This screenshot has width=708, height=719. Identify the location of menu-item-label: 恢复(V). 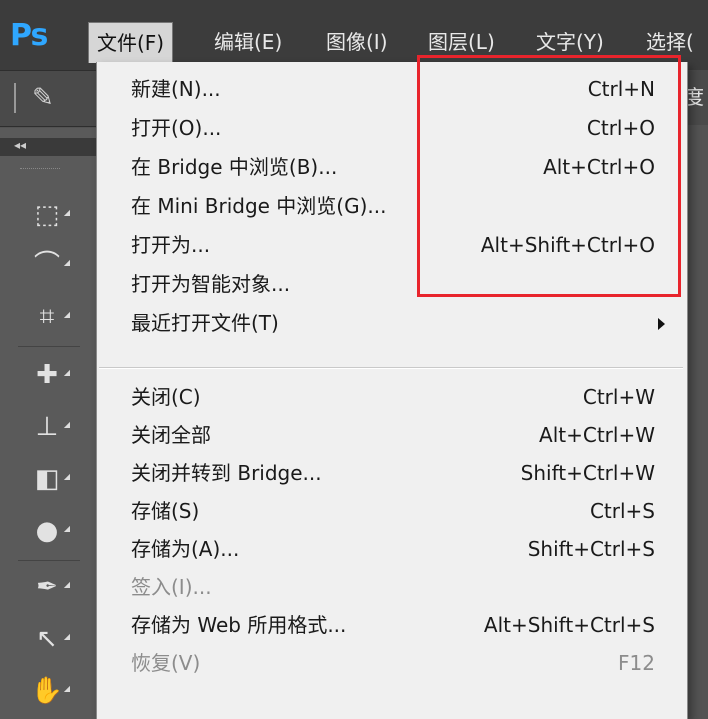
(166, 663).